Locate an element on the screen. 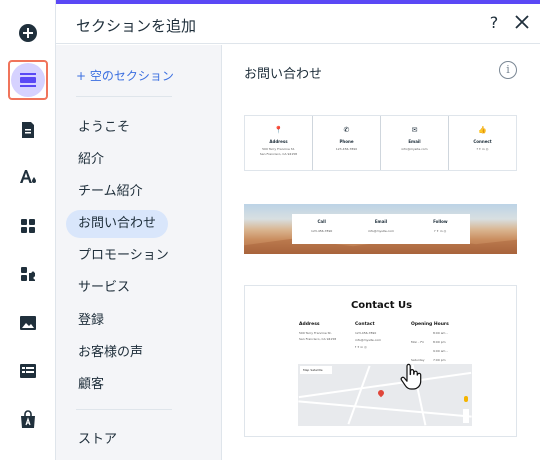 The height and width of the screenshot is (460, 540). map-zoom-control is located at coordinates (466, 416).